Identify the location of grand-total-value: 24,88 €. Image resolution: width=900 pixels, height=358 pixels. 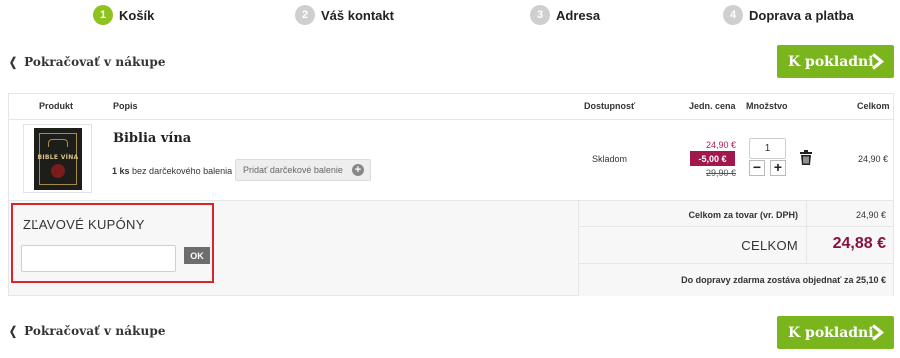
(859, 243).